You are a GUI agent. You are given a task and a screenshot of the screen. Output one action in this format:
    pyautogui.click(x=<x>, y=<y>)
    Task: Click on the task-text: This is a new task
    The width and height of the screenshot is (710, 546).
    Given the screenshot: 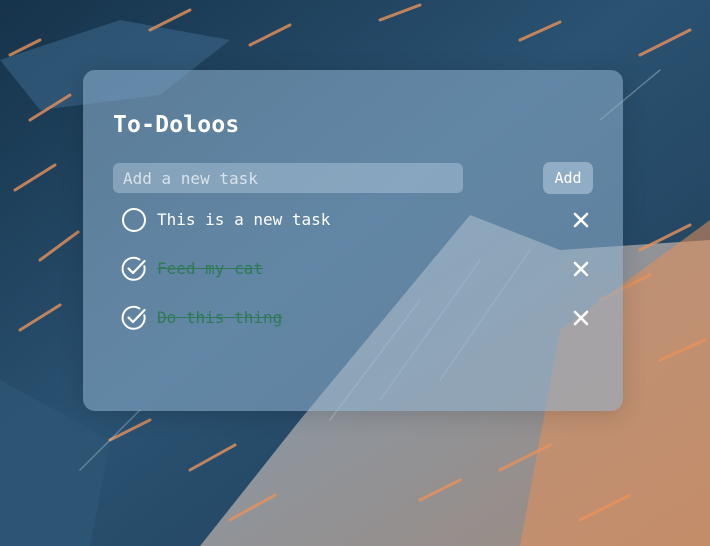 What is the action you would take?
    pyautogui.click(x=244, y=219)
    